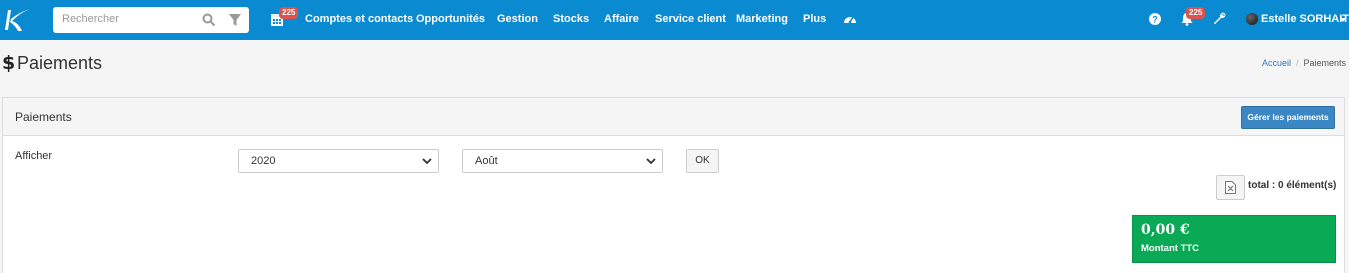  I want to click on nav-gestion: Gestion, so click(517, 19).